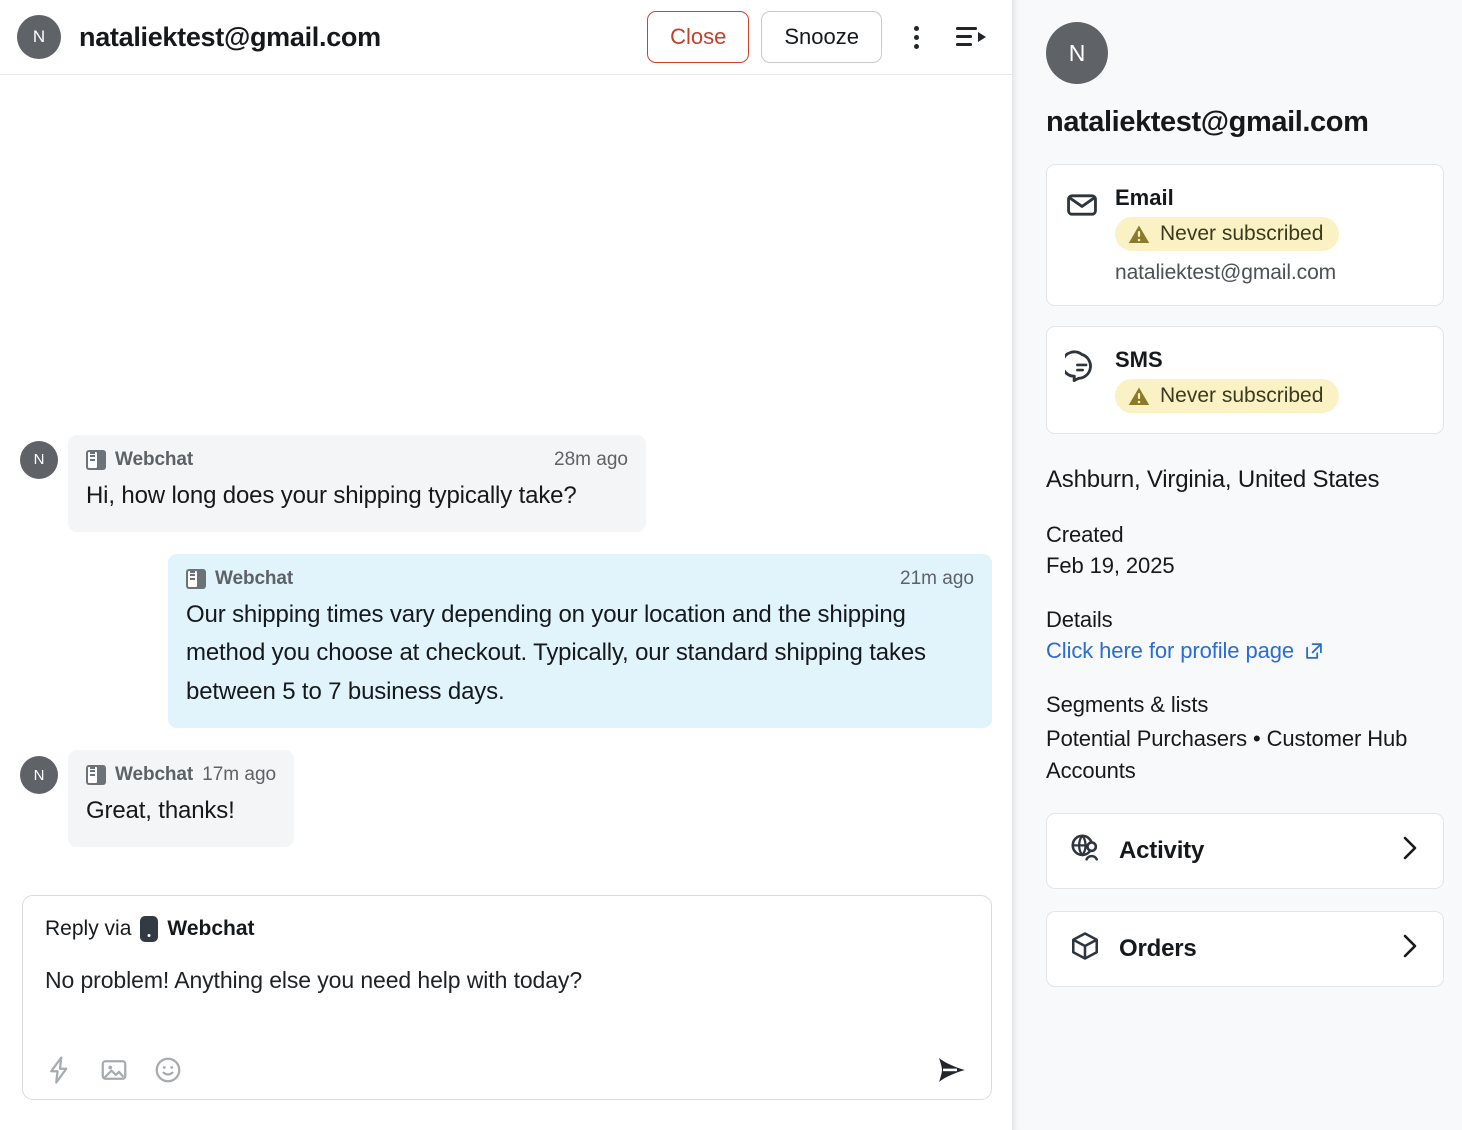 This screenshot has width=1462, height=1130. I want to click on channel-body: SMS Never subscribed, so click(1270, 380).